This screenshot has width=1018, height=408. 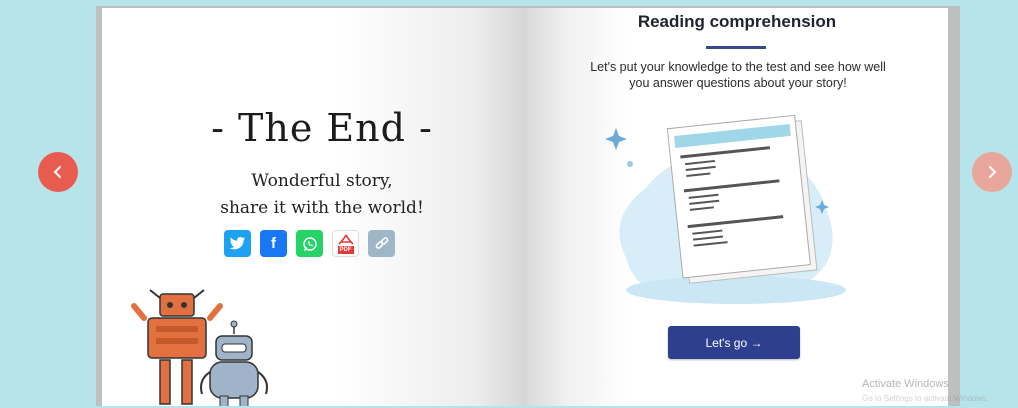 I want to click on share-buttons: f PDF, so click(x=309, y=243).